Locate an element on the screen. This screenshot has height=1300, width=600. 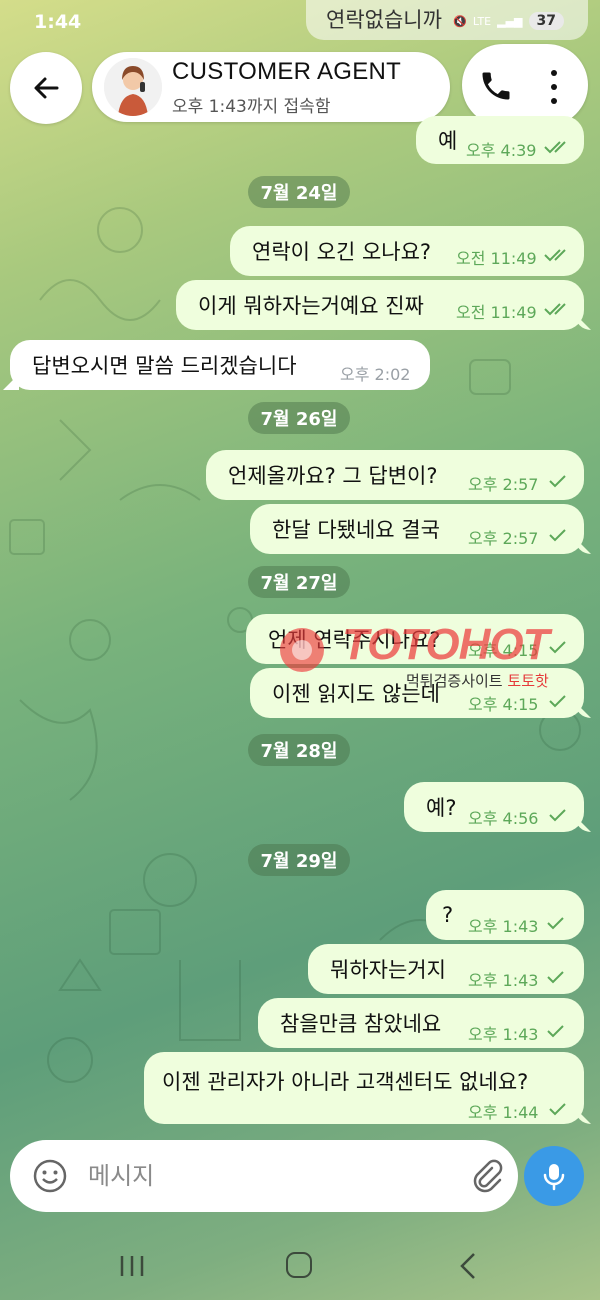
date-separator: 7월 26일 is located at coordinates (299, 418).